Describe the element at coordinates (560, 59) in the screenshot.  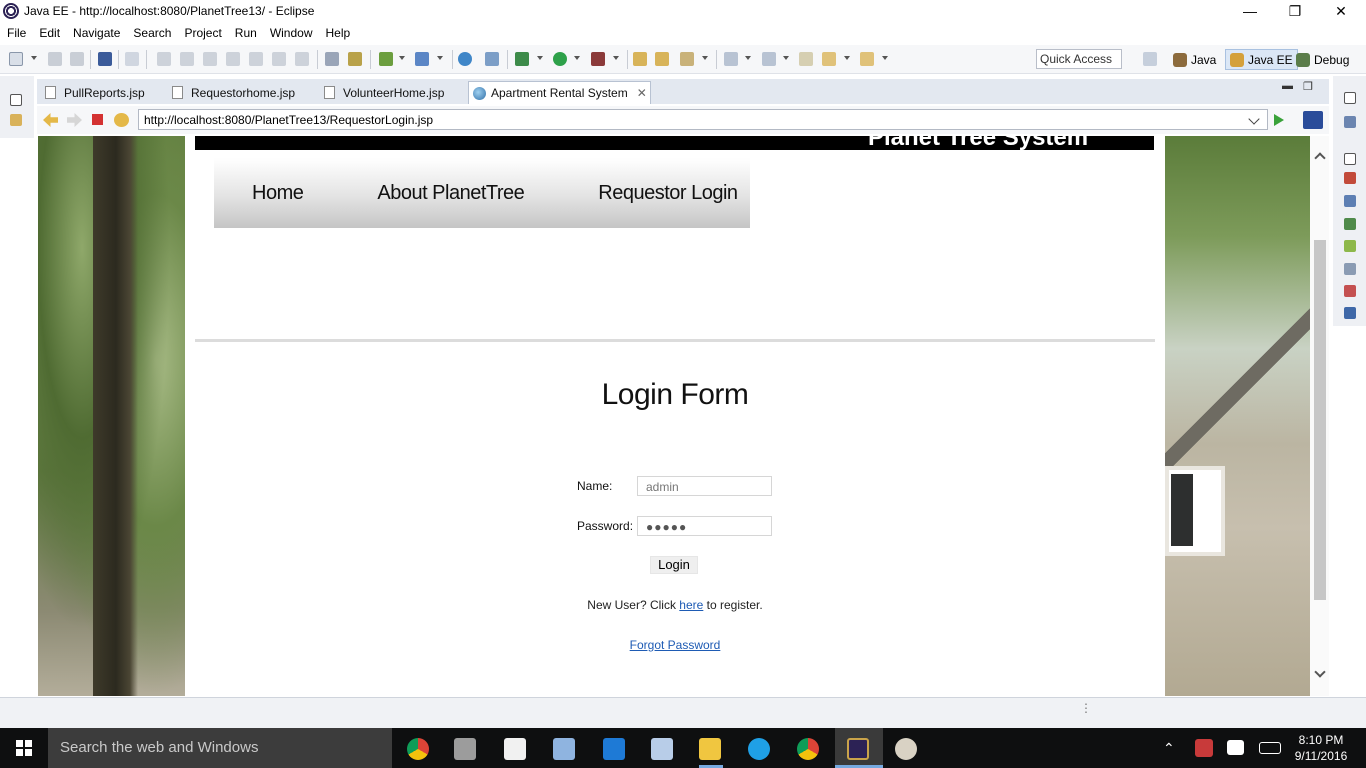
I see `run-icon` at that location.